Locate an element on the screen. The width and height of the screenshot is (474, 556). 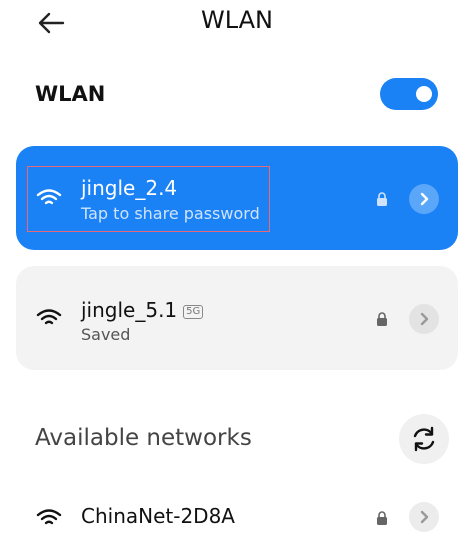
network-ssid-line: jingle_5.1 5G is located at coordinates (142, 310).